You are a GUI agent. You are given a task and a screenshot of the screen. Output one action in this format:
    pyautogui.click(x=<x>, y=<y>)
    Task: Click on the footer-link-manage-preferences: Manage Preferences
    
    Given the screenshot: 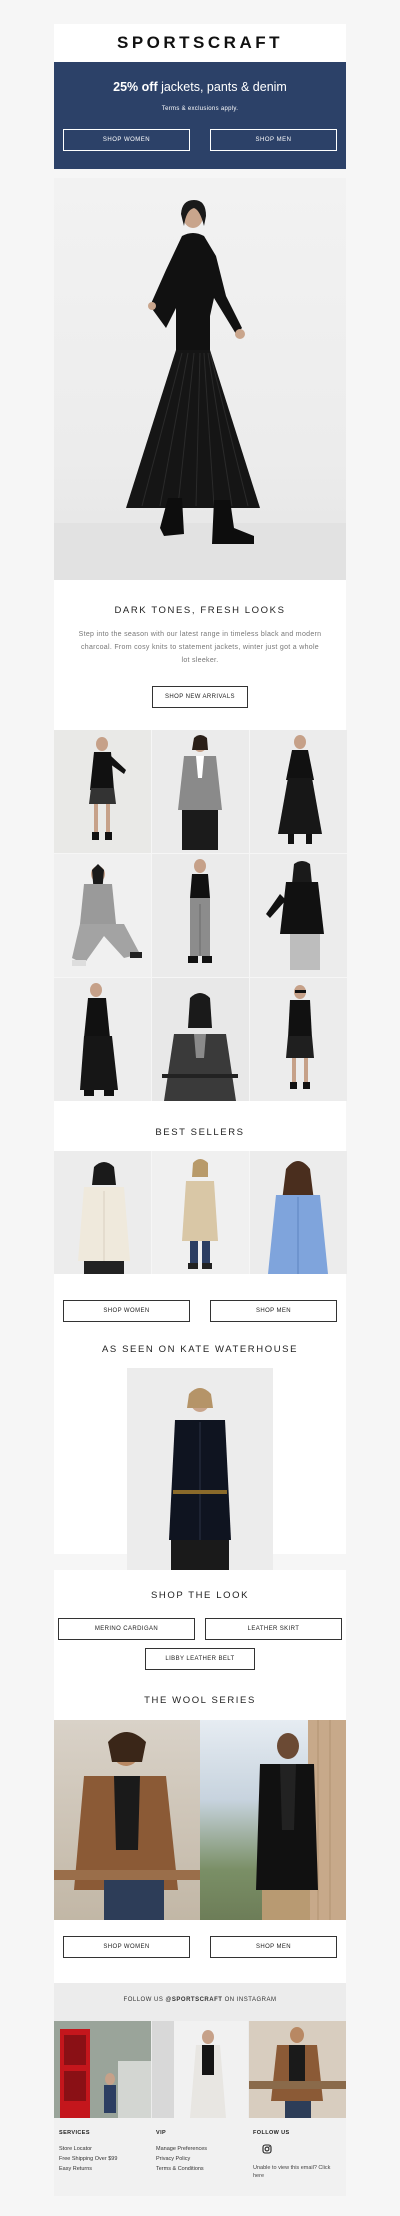 What is the action you would take?
    pyautogui.click(x=181, y=2149)
    